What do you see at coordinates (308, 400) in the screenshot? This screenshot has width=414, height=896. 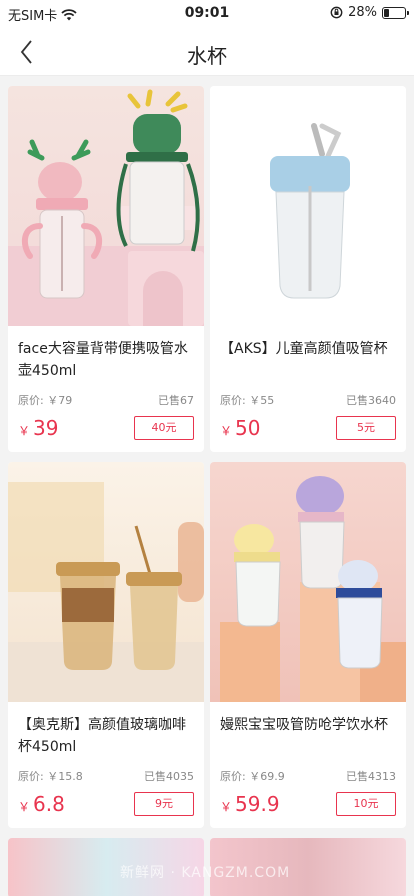 I see `product-meta: 原价: ￥55 已售3640` at bounding box center [308, 400].